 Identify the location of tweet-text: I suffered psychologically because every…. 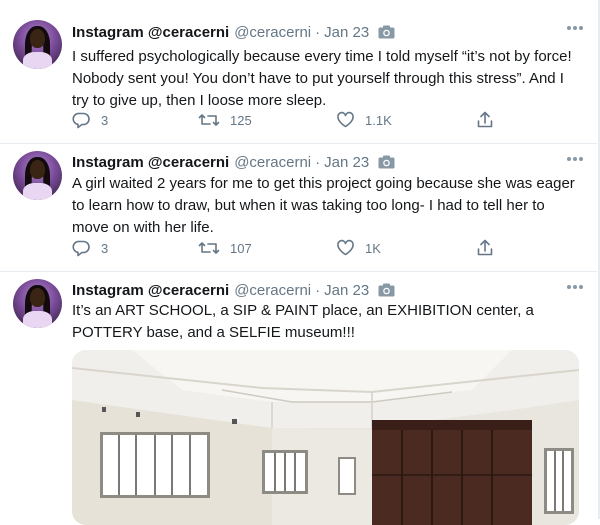
(322, 78).